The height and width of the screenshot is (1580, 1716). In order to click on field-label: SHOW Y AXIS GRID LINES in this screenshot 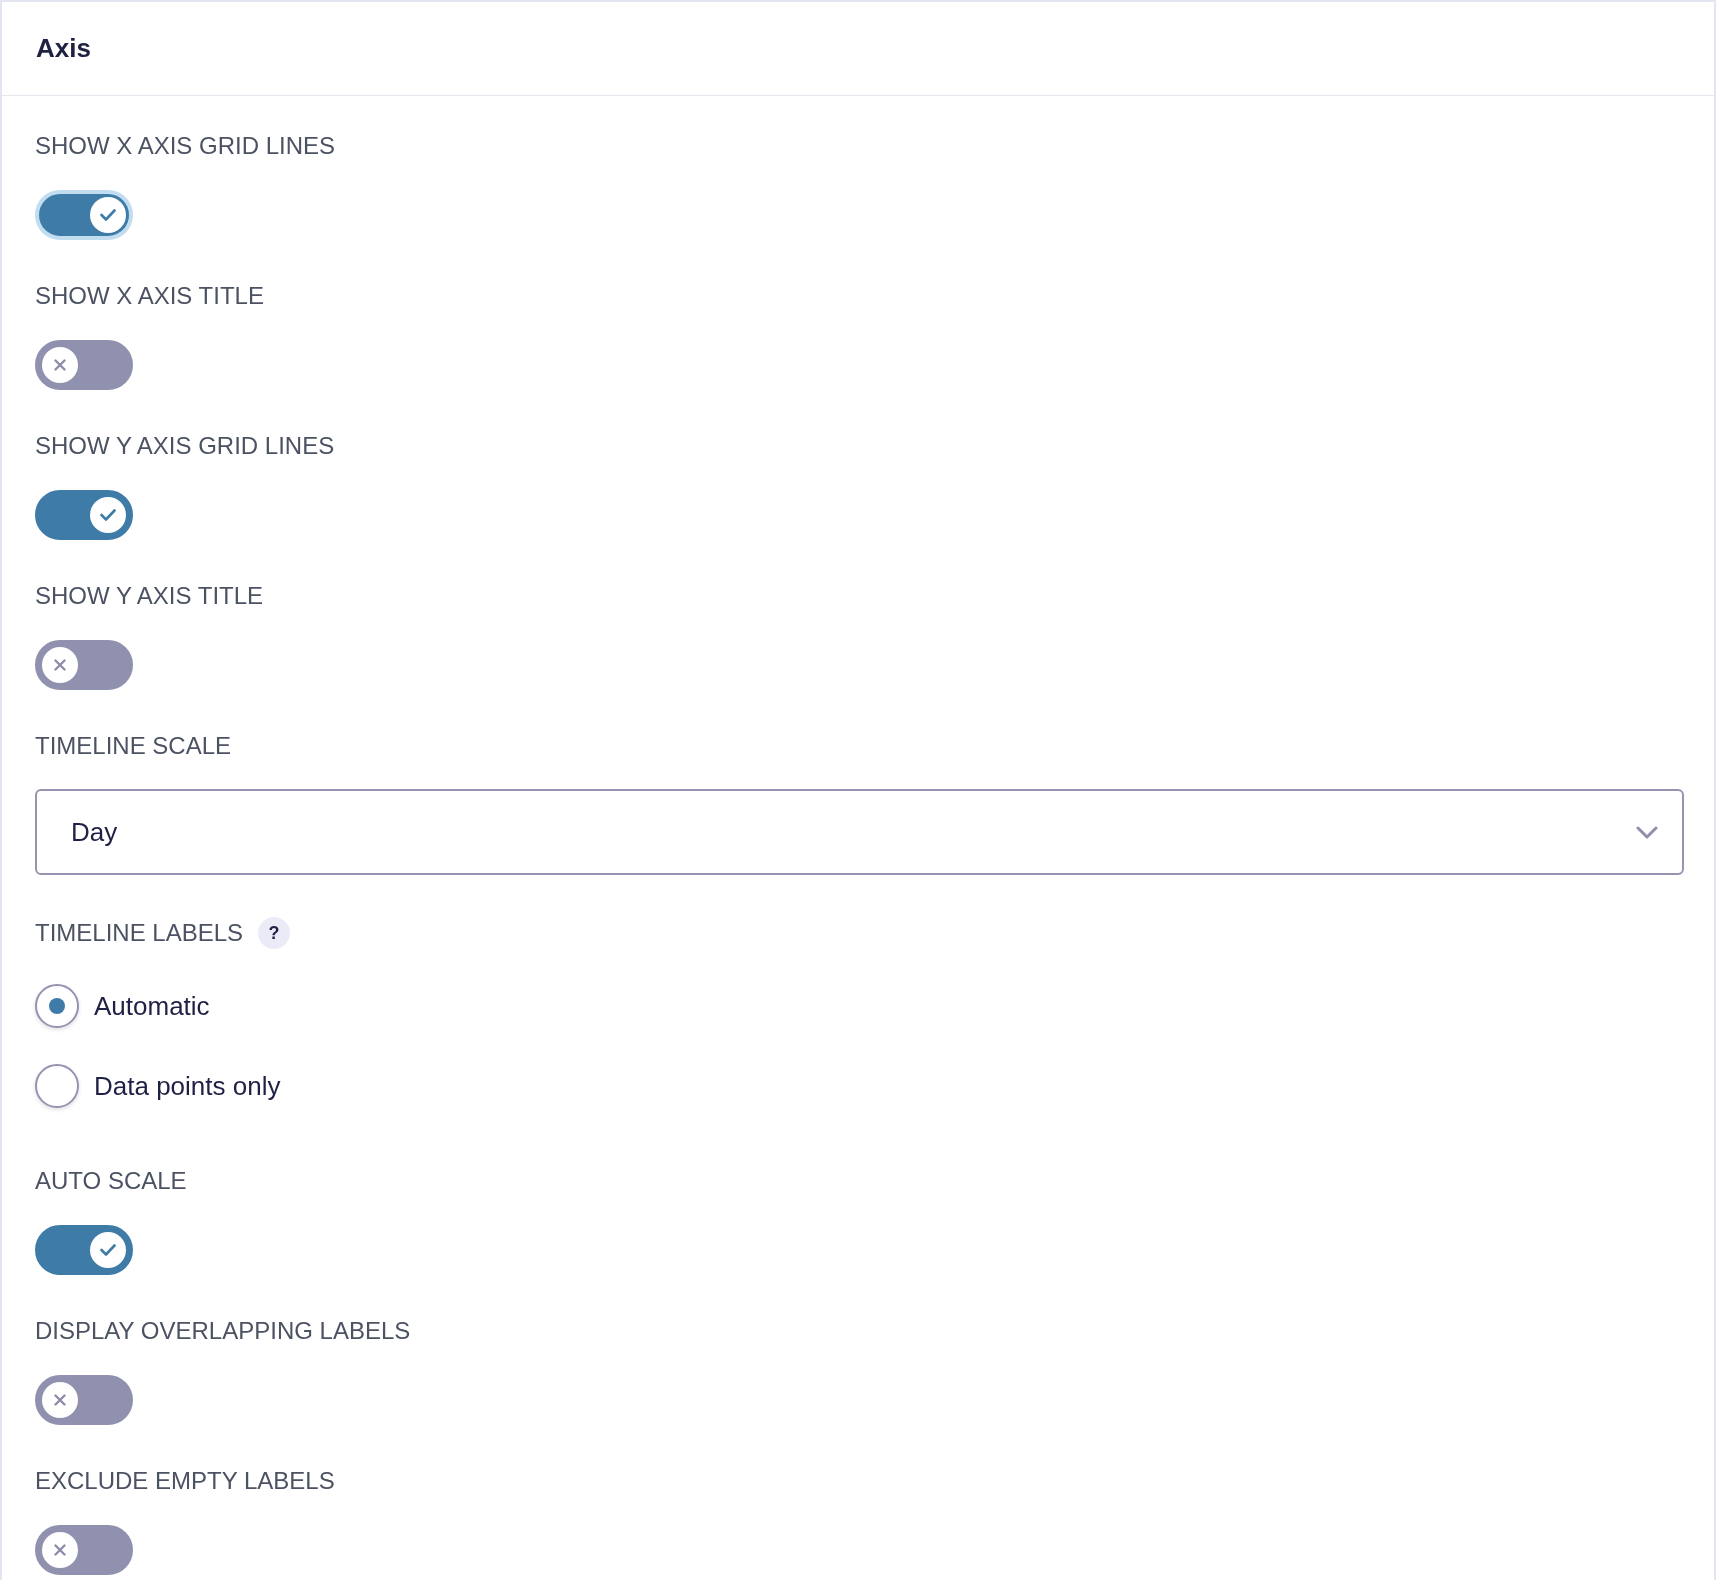, I will do `click(185, 446)`.